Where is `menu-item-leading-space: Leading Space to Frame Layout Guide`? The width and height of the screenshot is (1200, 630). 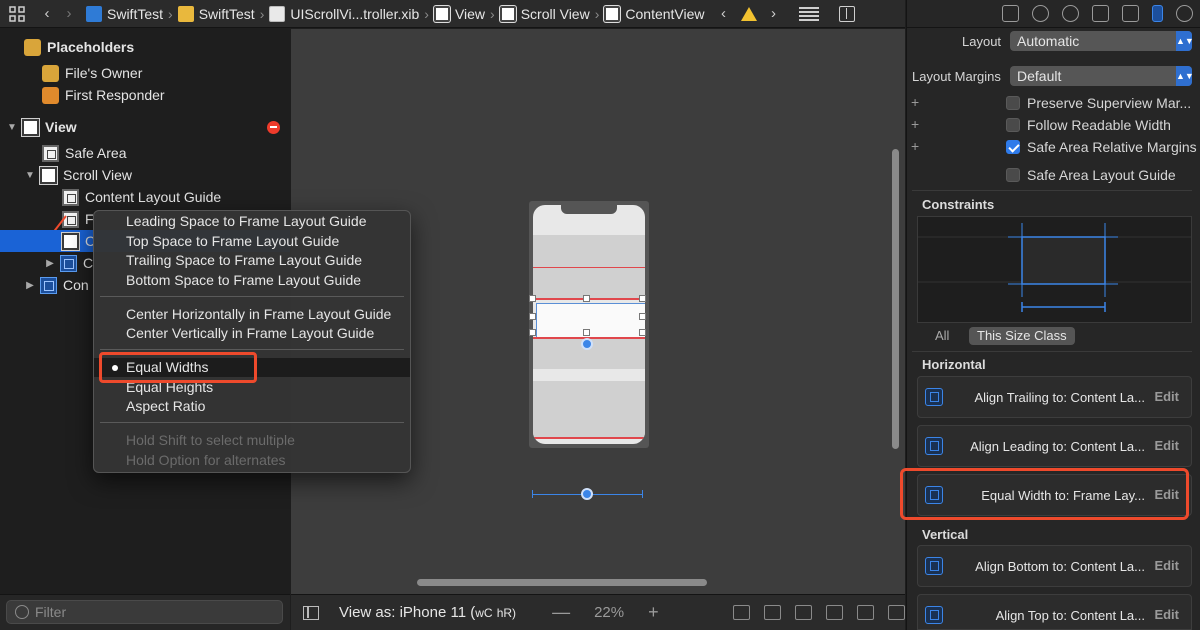
menu-item-leading-space: Leading Space to Frame Layout Guide is located at coordinates (252, 221).